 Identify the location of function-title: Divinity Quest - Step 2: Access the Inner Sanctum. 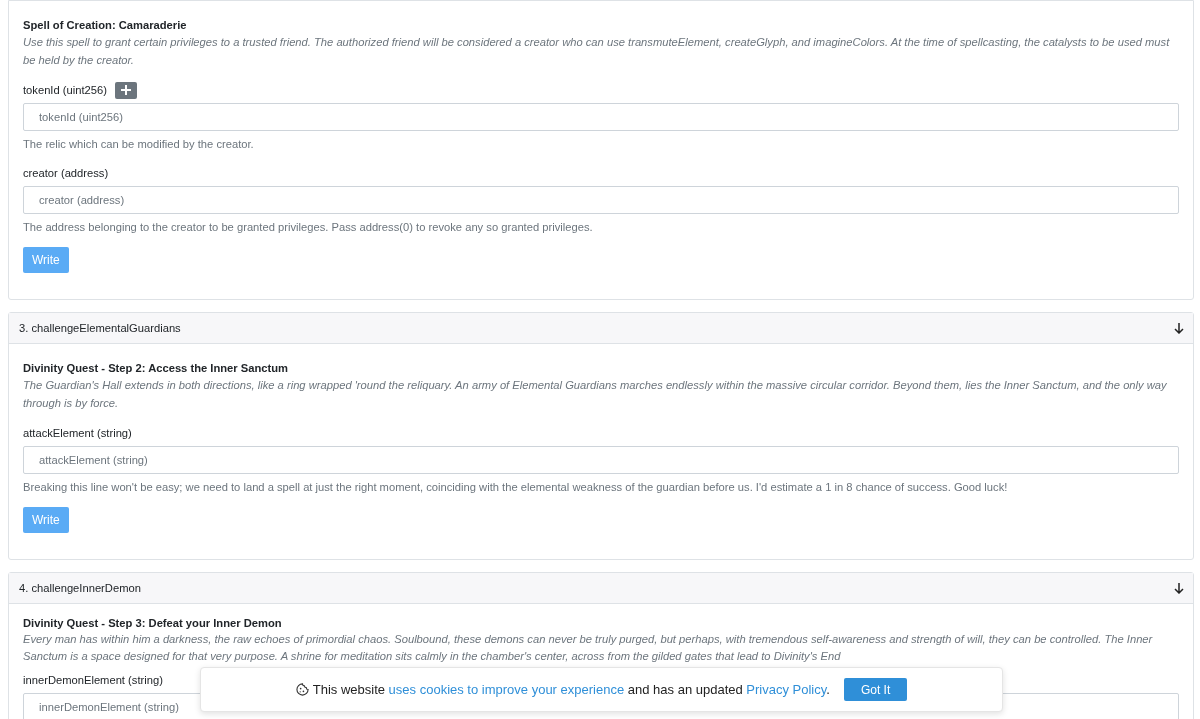
(156, 368).